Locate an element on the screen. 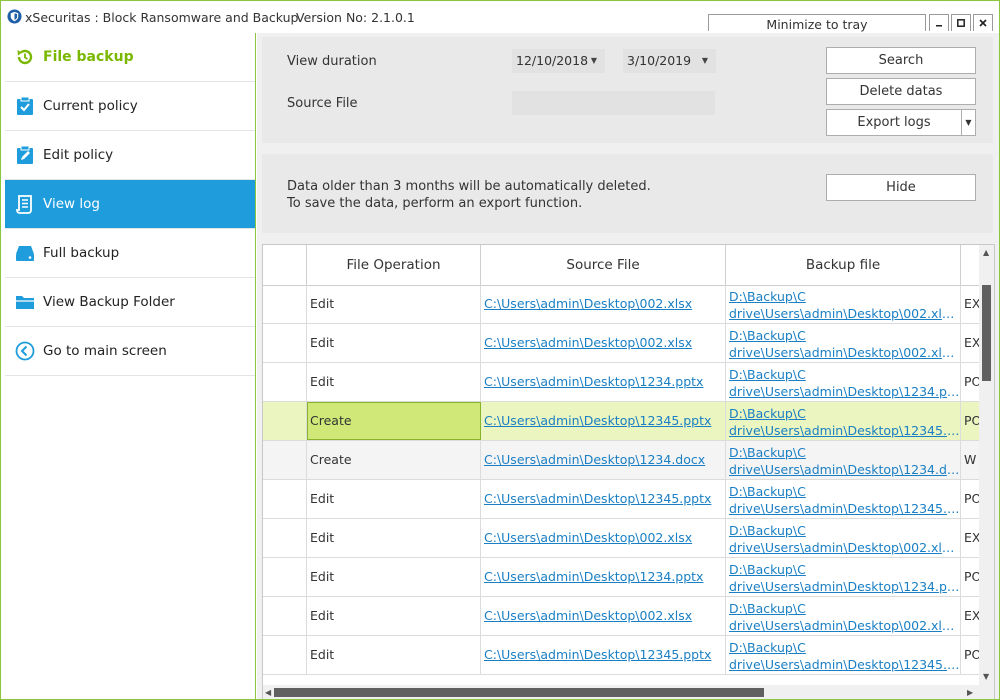 Image resolution: width=1000 pixels, height=700 pixels. source-file-cell: C:\Users\admin\Desktop\002.xlsx is located at coordinates (603, 343).